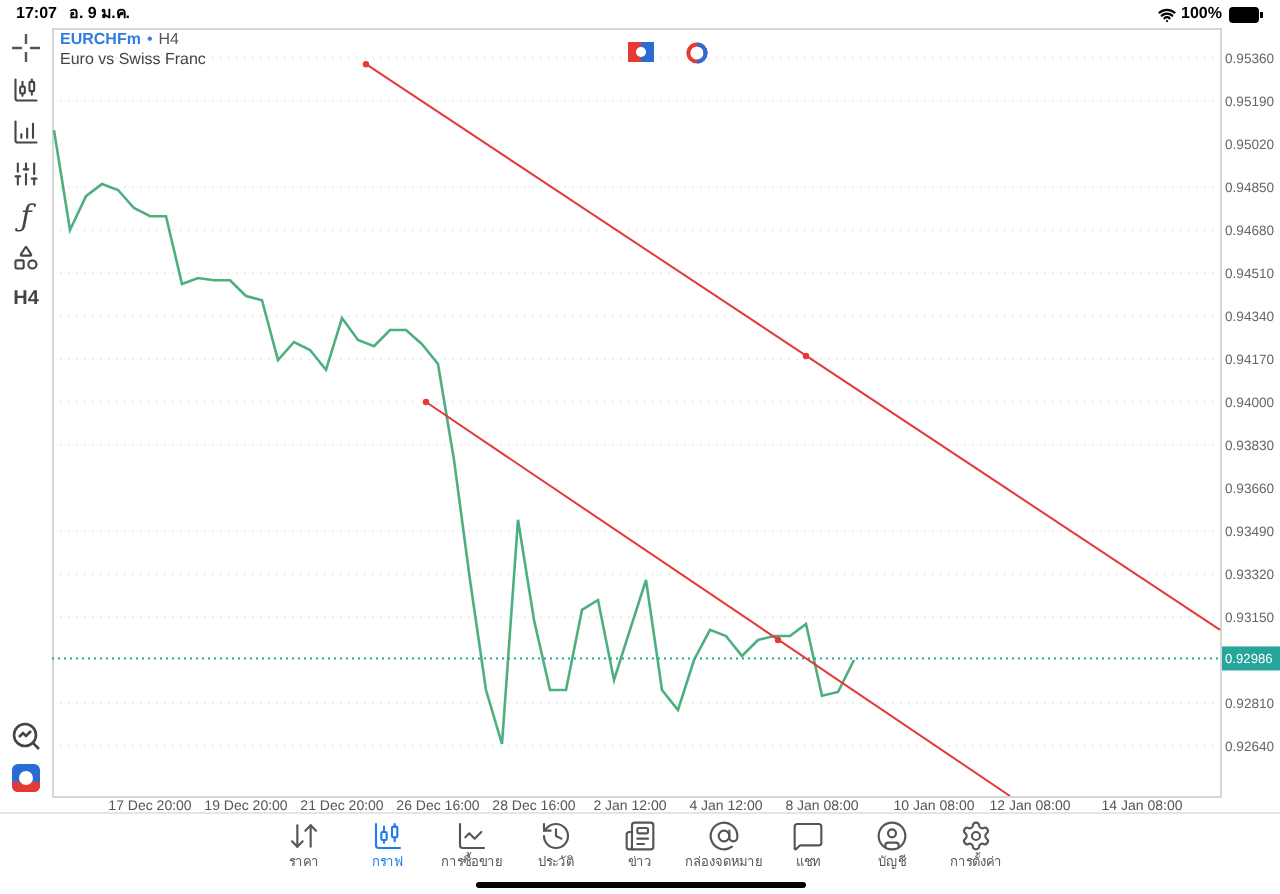 This screenshot has height=894, width=1280. I want to click on timeframe-label: H4, so click(168, 40).